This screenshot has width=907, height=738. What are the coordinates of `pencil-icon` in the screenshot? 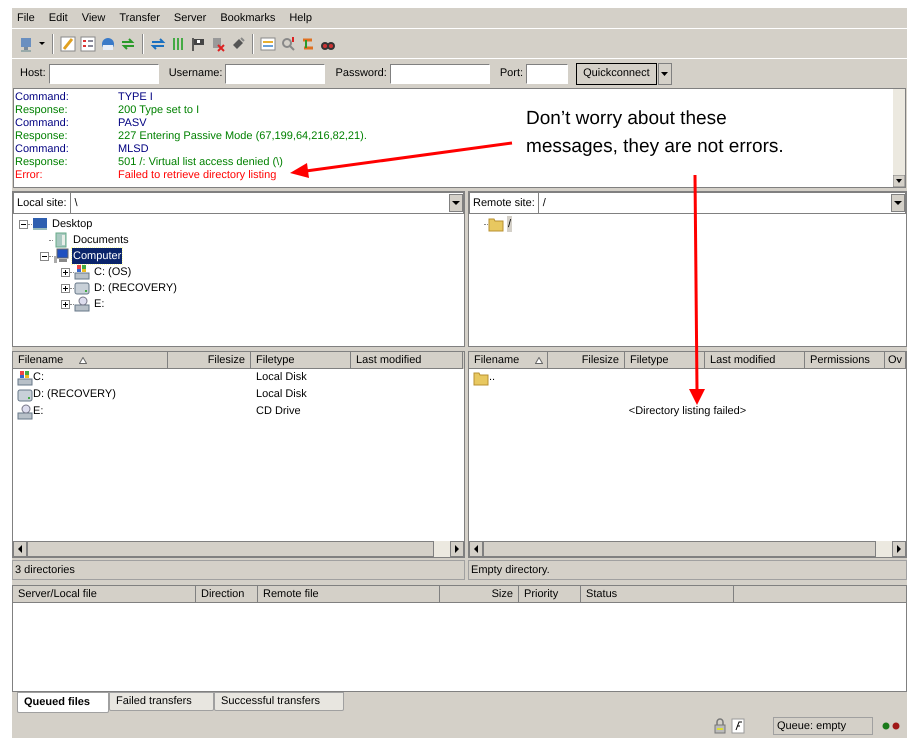 It's located at (68, 44).